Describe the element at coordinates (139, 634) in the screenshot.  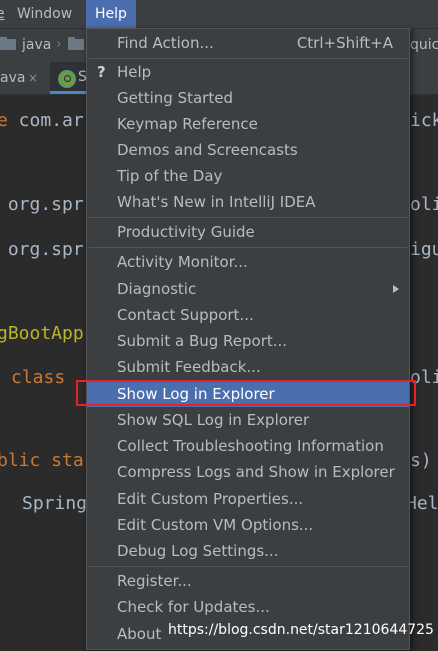
I see `menu-item-label: About` at that location.